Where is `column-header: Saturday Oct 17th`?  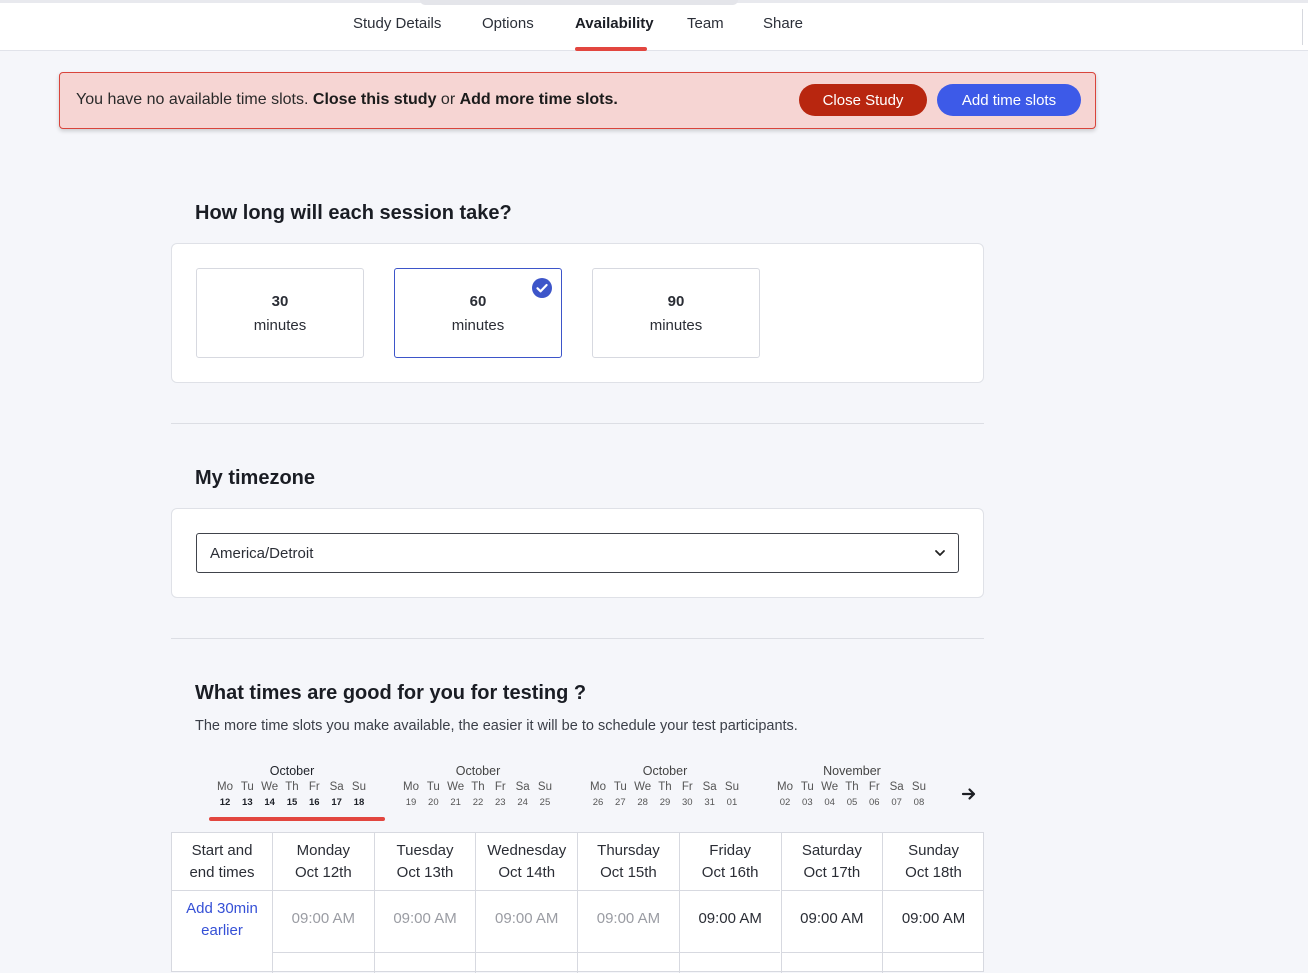 column-header: Saturday Oct 17th is located at coordinates (832, 862).